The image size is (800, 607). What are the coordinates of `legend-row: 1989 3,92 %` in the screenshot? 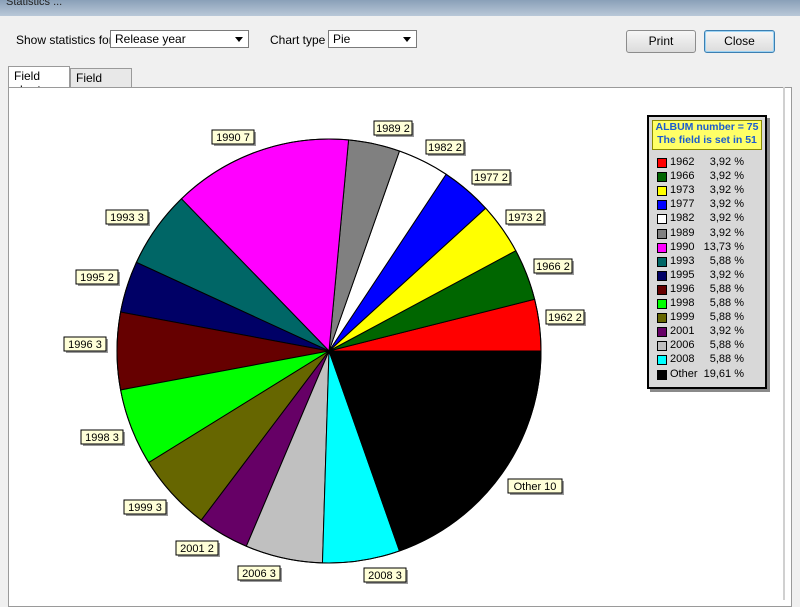 It's located at (709, 234).